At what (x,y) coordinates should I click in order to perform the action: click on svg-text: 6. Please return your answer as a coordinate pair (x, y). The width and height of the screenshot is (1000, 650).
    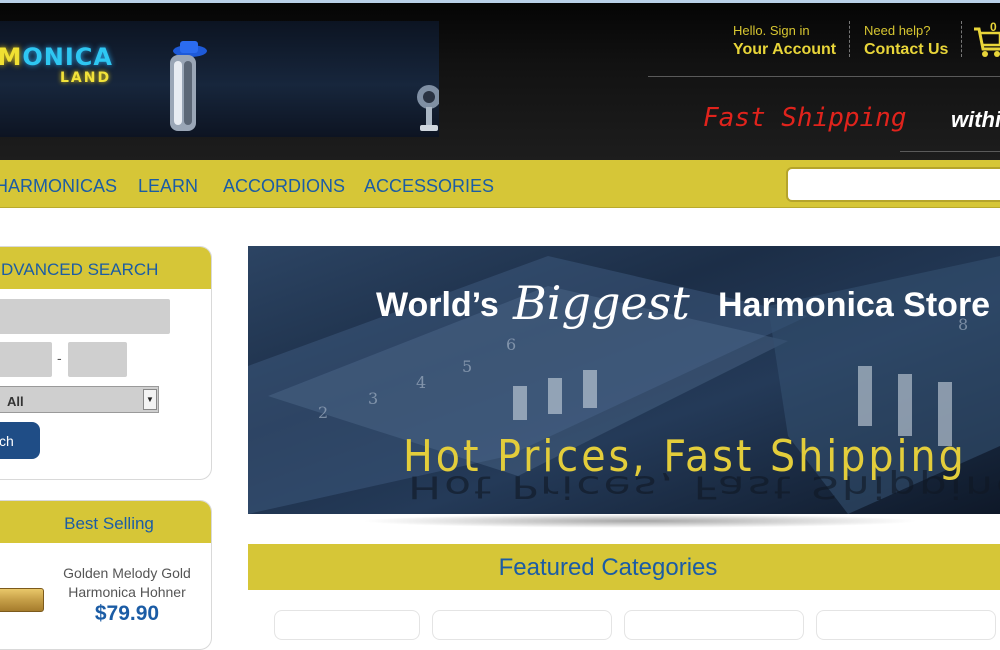
    Looking at the image, I should click on (511, 344).